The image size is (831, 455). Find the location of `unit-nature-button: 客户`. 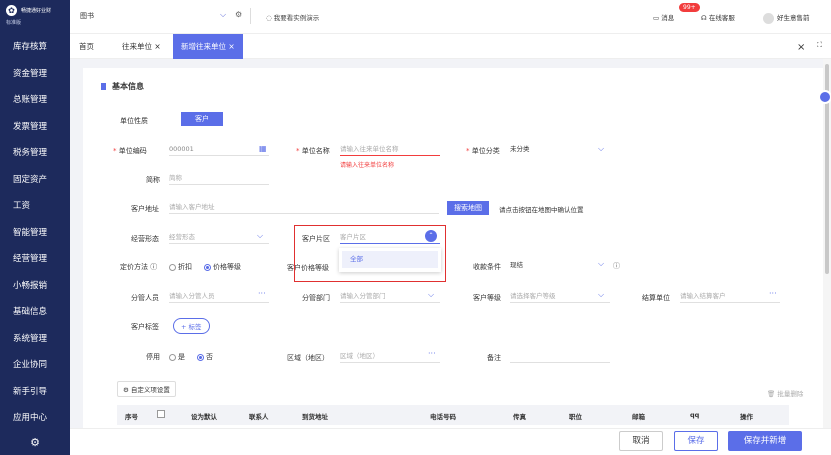

unit-nature-button: 客户 is located at coordinates (202, 119).